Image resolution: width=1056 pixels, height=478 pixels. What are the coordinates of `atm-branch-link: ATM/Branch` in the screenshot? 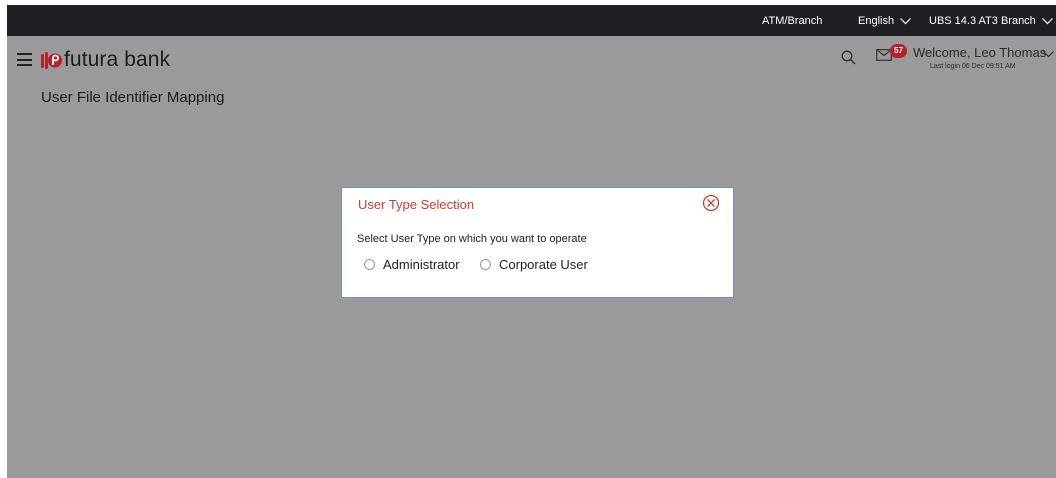 It's located at (792, 21).